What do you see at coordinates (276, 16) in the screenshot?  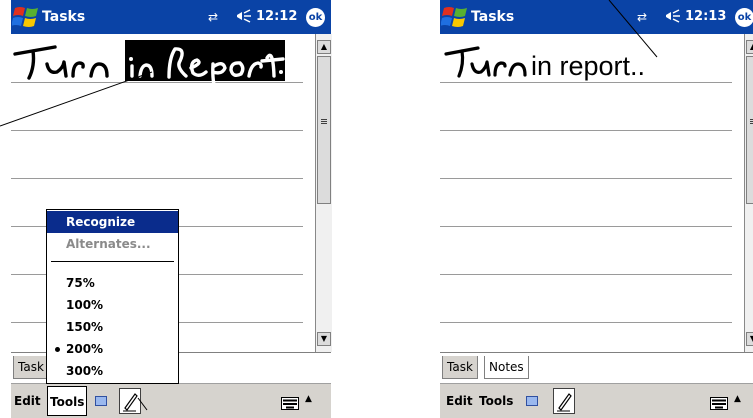 I see `clock: 12:12` at bounding box center [276, 16].